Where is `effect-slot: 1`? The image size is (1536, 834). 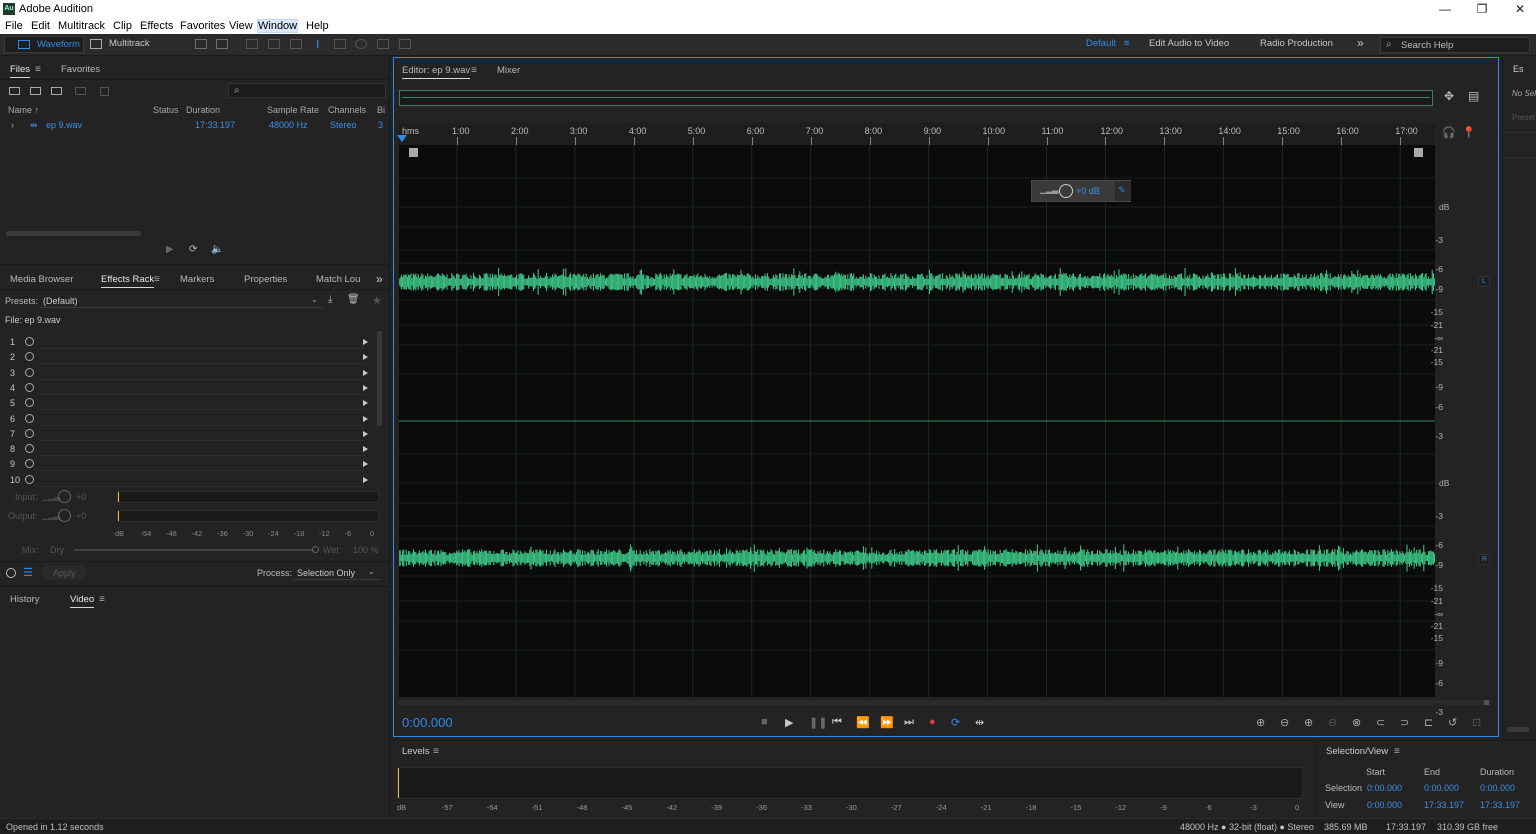
effect-slot: 1 is located at coordinates (187, 342).